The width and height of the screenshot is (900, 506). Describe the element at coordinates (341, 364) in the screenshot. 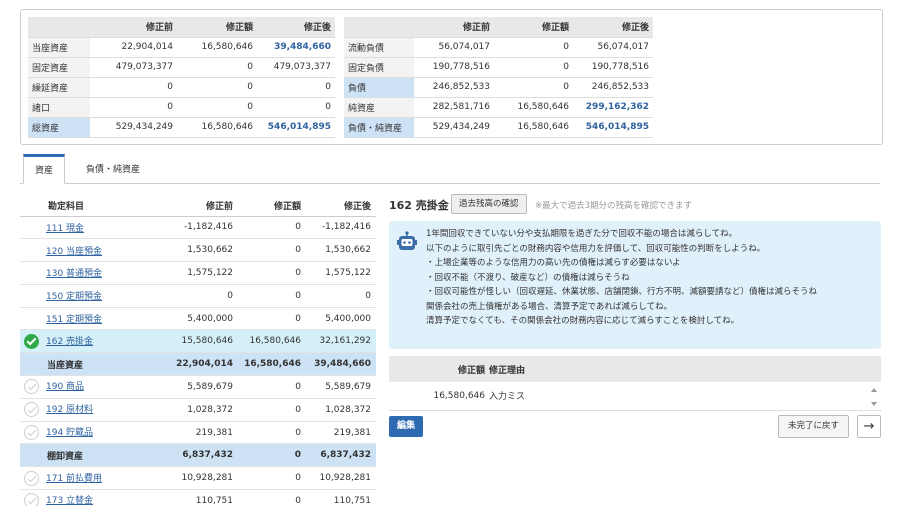

I see `account-after: 39,484,660` at that location.